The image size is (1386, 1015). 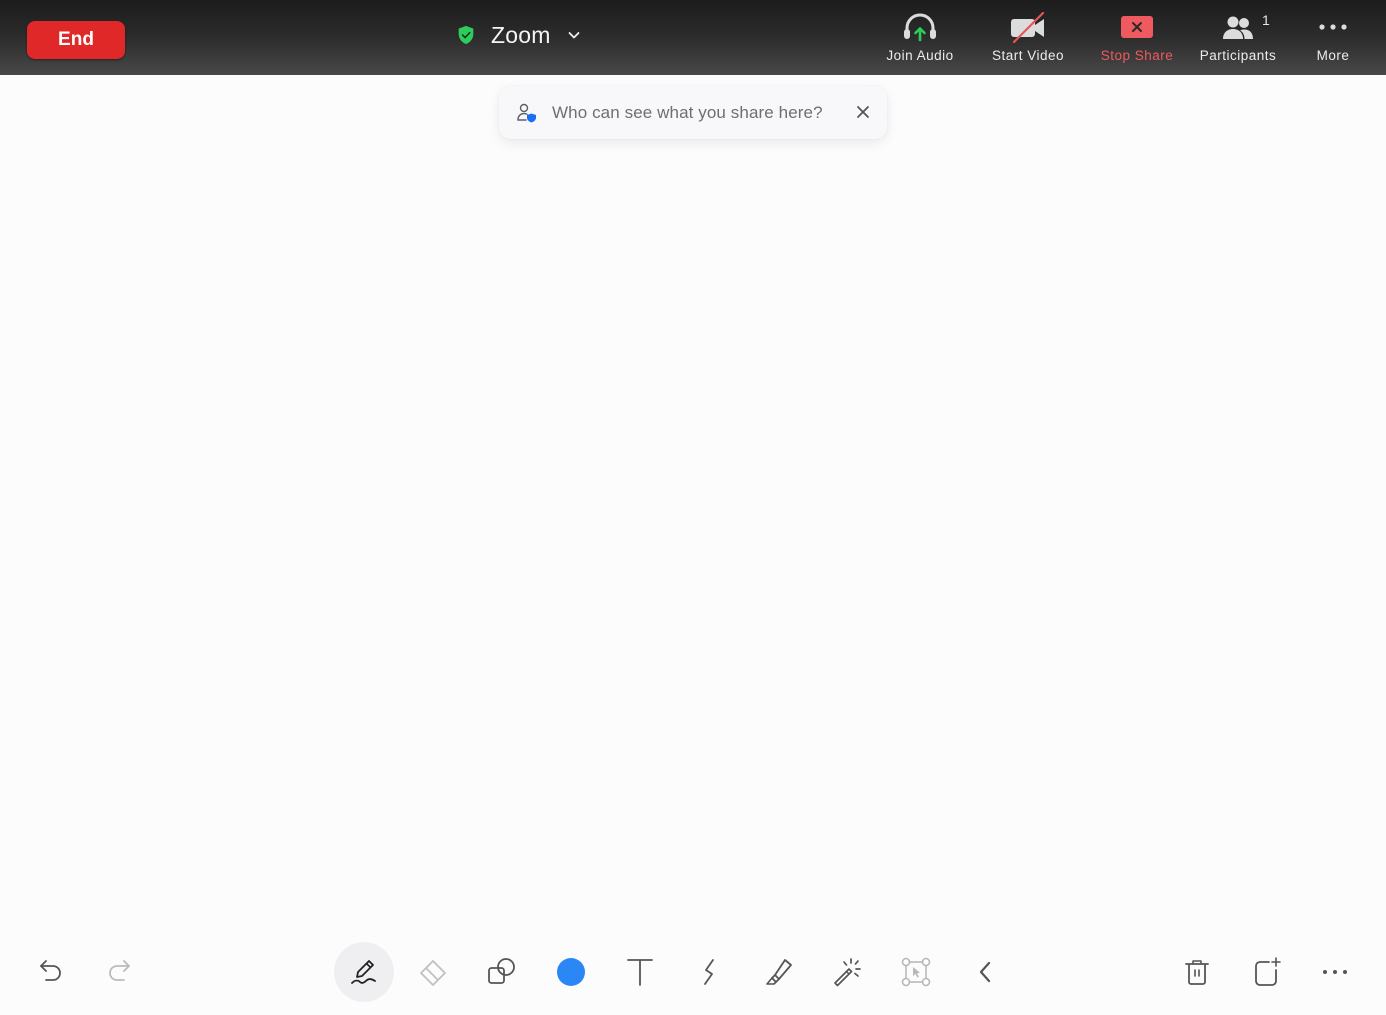 I want to click on more-dots-icon, so click(x=1333, y=27).